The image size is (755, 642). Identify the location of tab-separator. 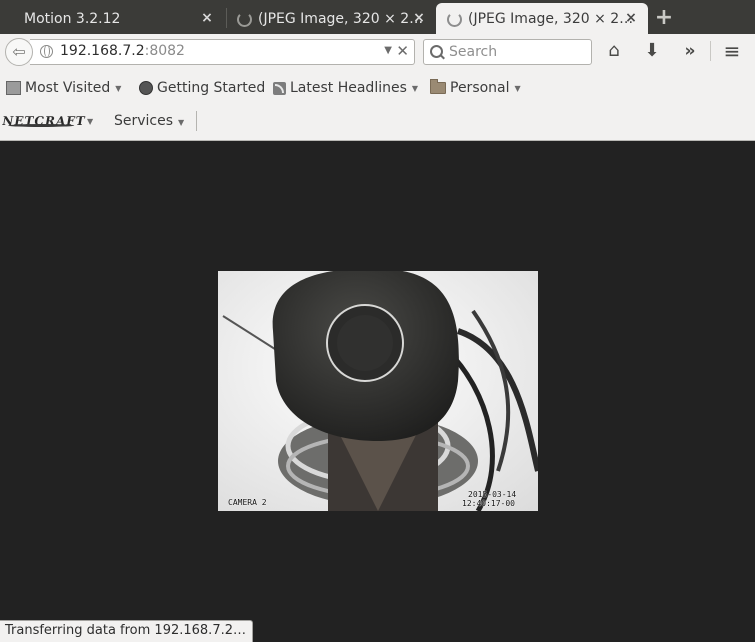
(226, 18).